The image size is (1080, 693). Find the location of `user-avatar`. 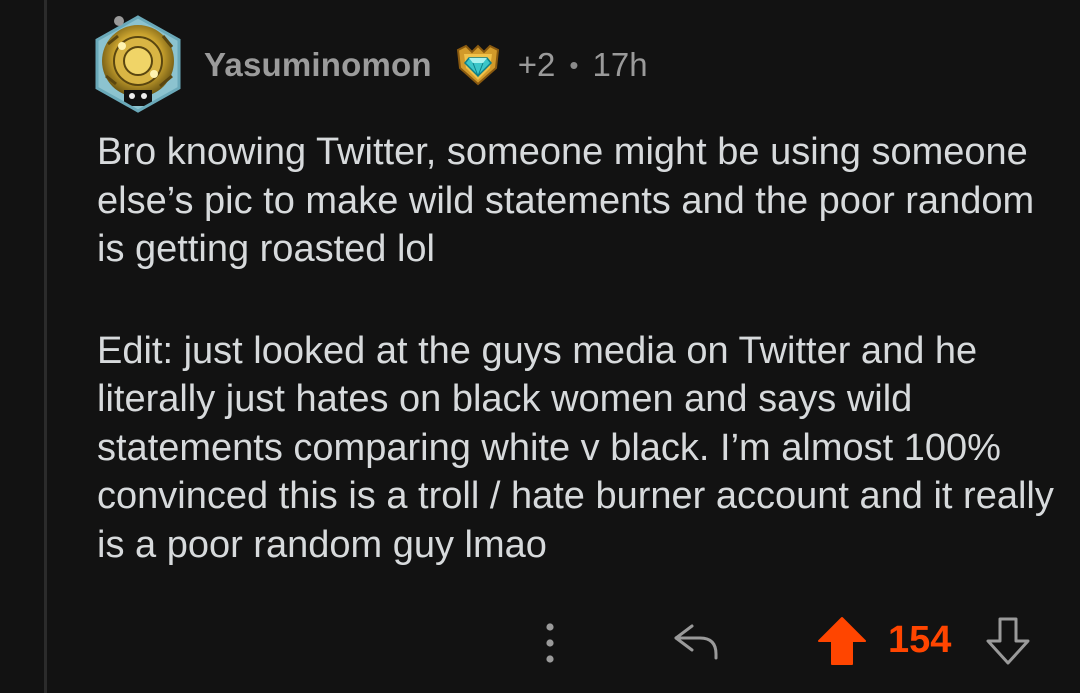

user-avatar is located at coordinates (138, 64).